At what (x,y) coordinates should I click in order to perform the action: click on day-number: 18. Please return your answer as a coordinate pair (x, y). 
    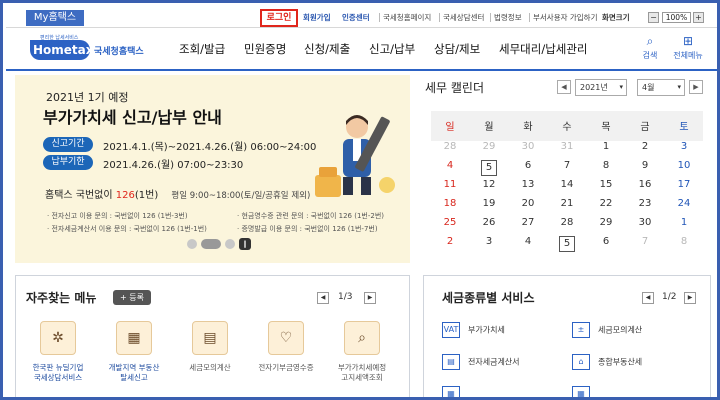
    Looking at the image, I should click on (450, 203).